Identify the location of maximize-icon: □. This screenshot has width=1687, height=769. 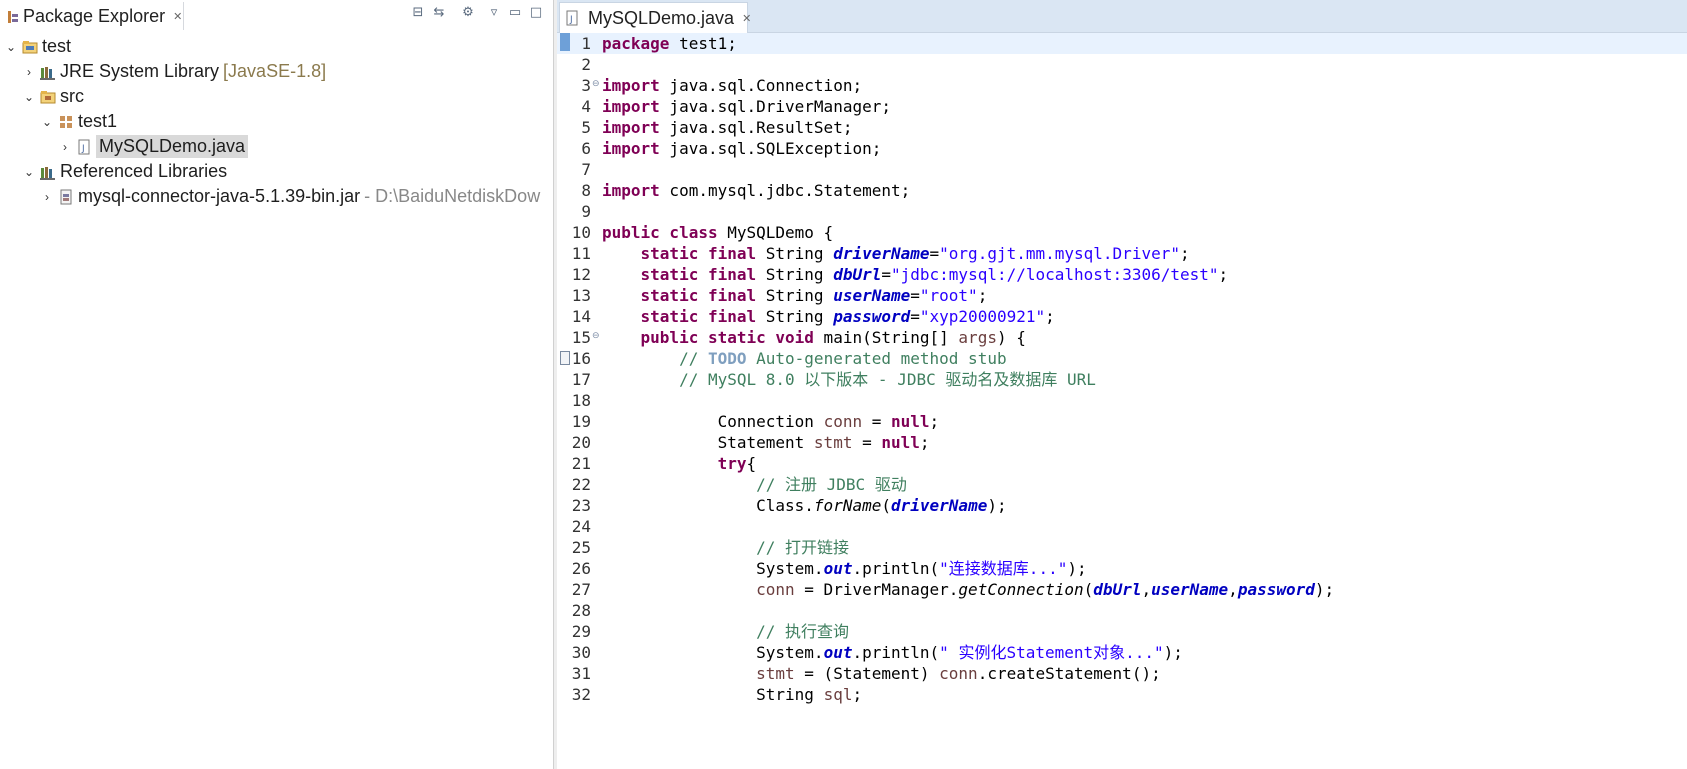
(536, 13).